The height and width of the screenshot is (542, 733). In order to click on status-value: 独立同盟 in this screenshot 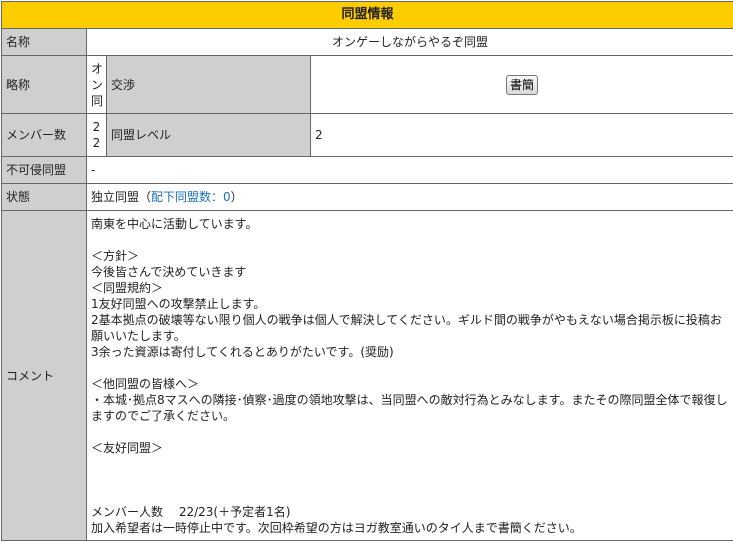, I will do `click(115, 197)`.